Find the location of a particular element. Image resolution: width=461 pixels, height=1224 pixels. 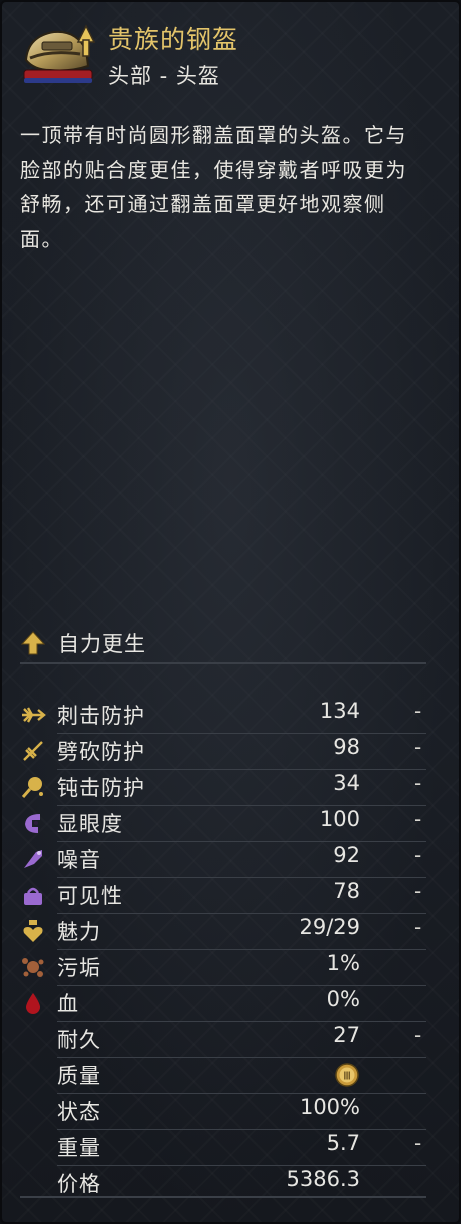

stat-name: 状态 is located at coordinates (79, 1112).